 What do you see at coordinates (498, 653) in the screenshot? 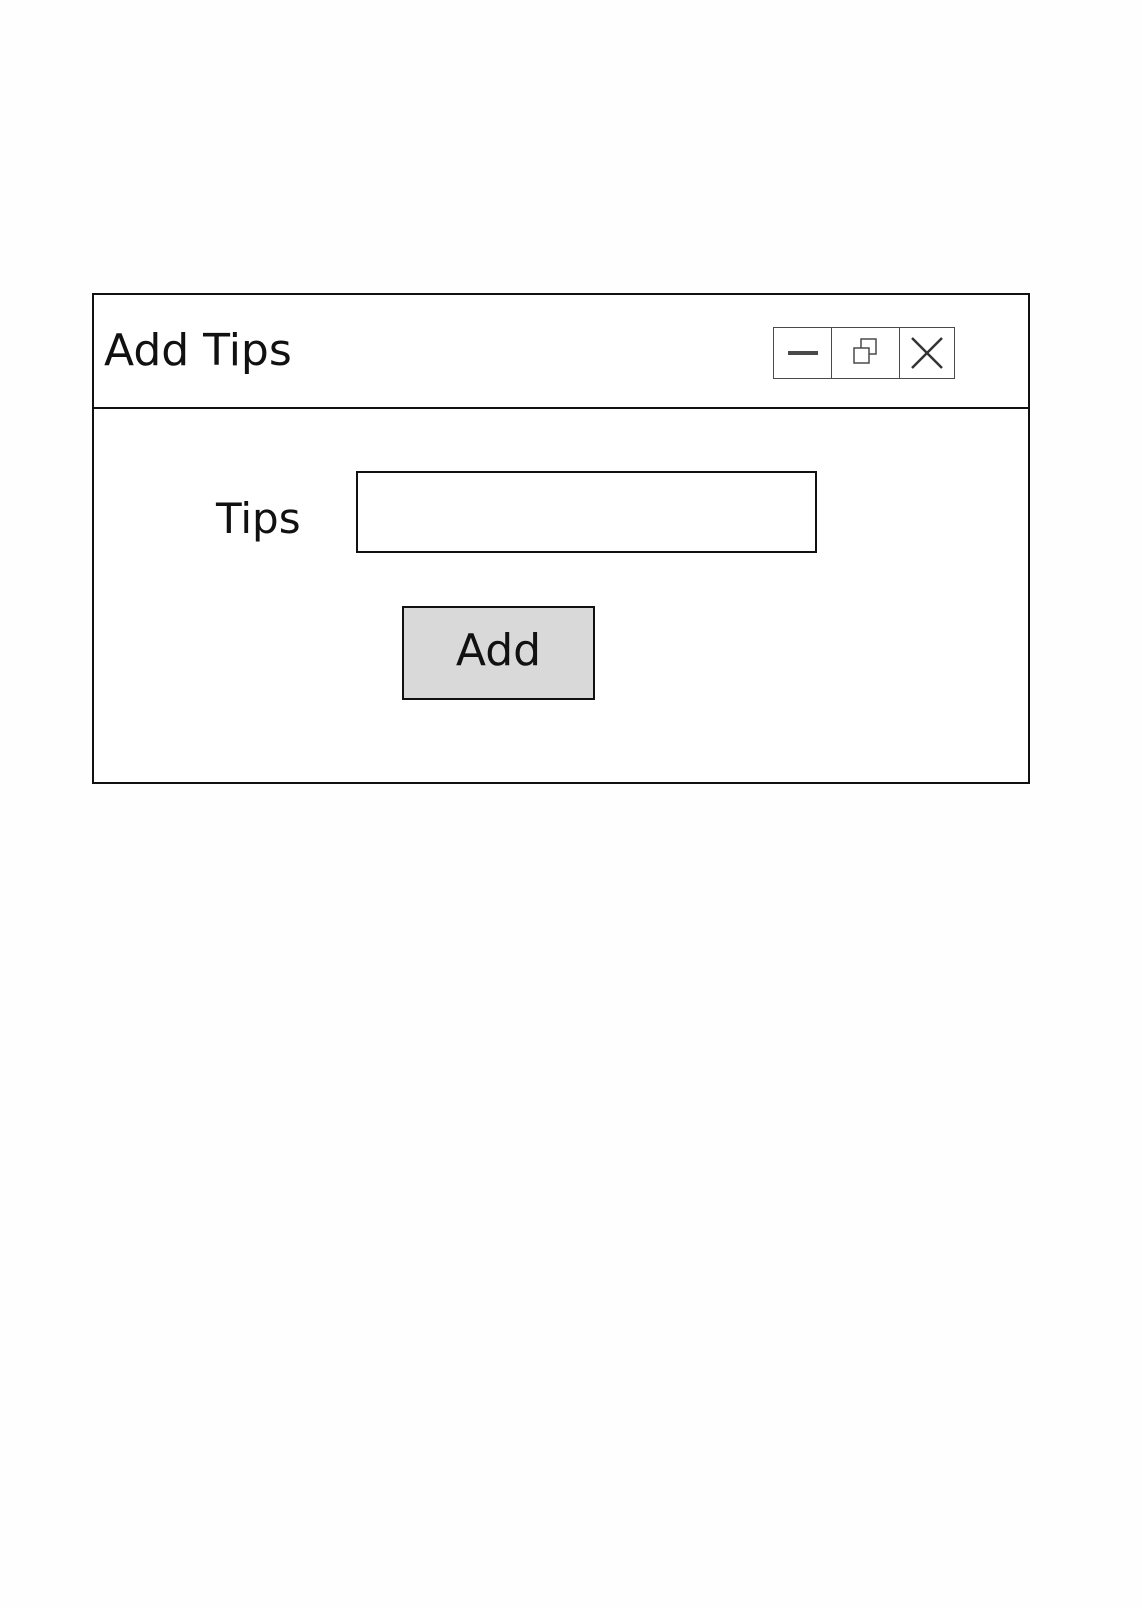
I see `add-button: Add` at bounding box center [498, 653].